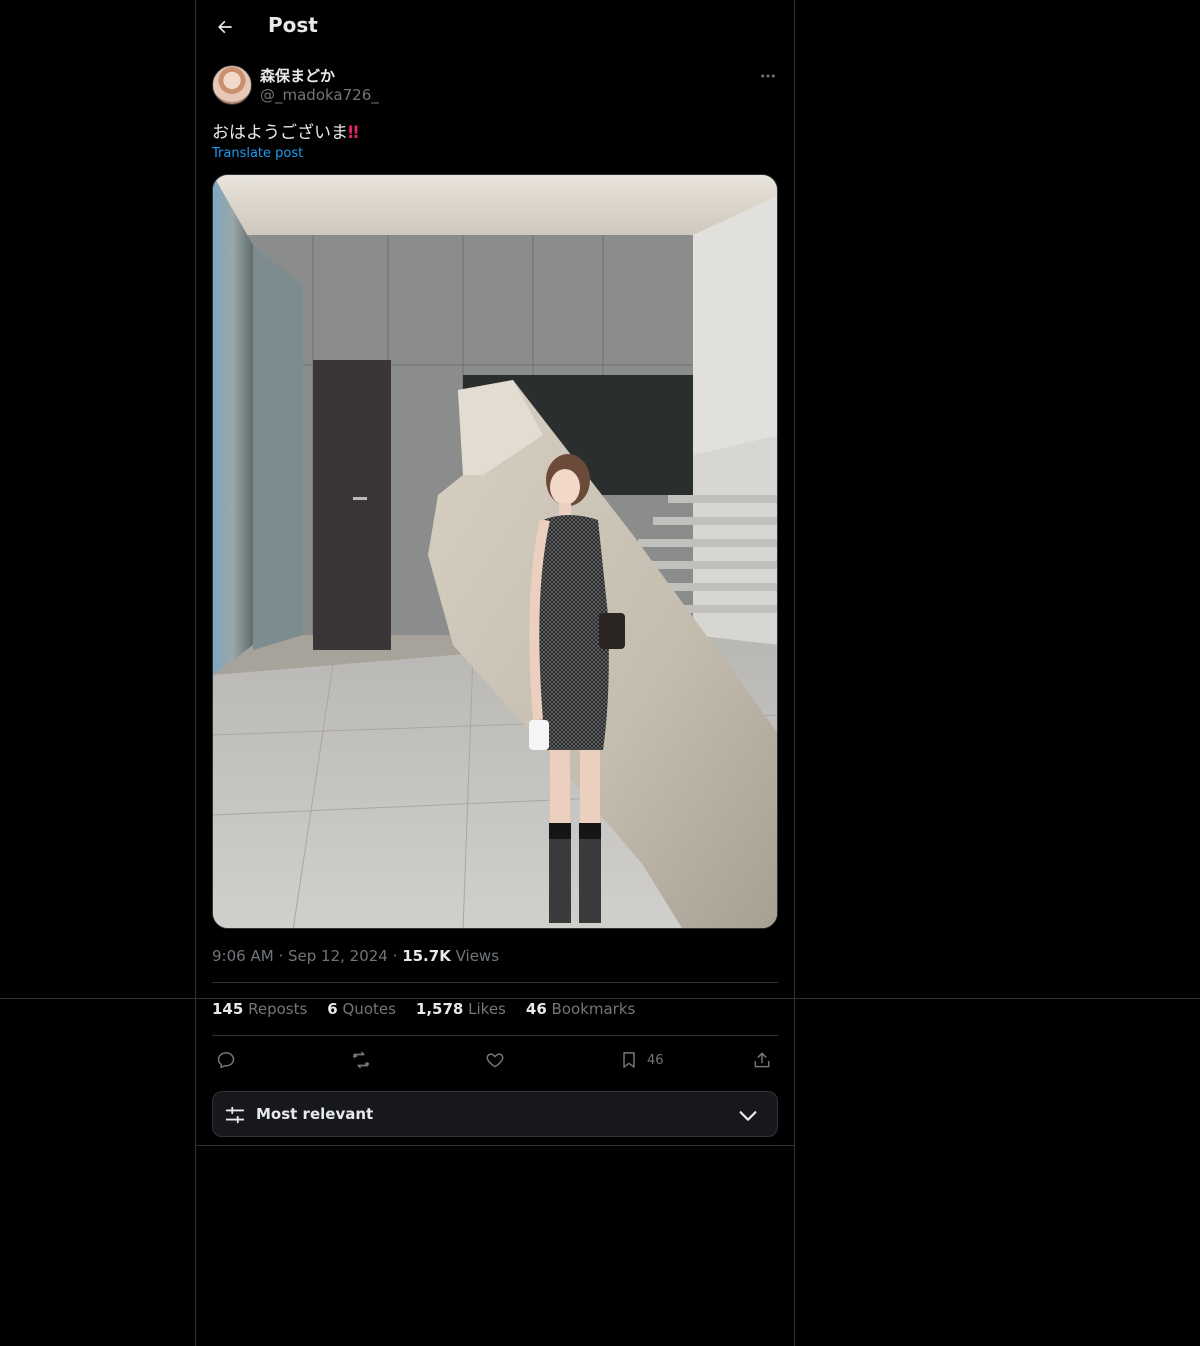 Image resolution: width=1200 pixels, height=1346 pixels. What do you see at coordinates (600, 998) in the screenshot?
I see `overlay-guide-line` at bounding box center [600, 998].